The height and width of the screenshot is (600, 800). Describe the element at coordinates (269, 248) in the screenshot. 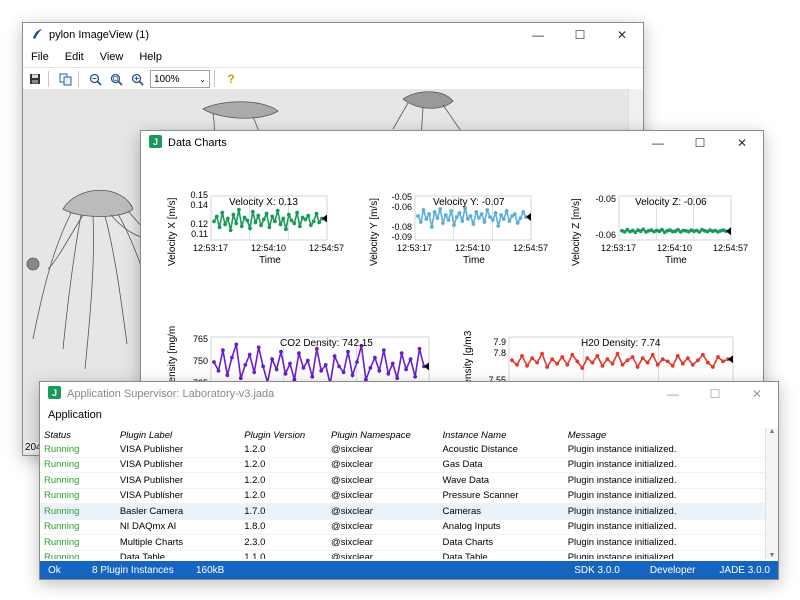

I see `x-tick-label: 12:54:10` at that location.